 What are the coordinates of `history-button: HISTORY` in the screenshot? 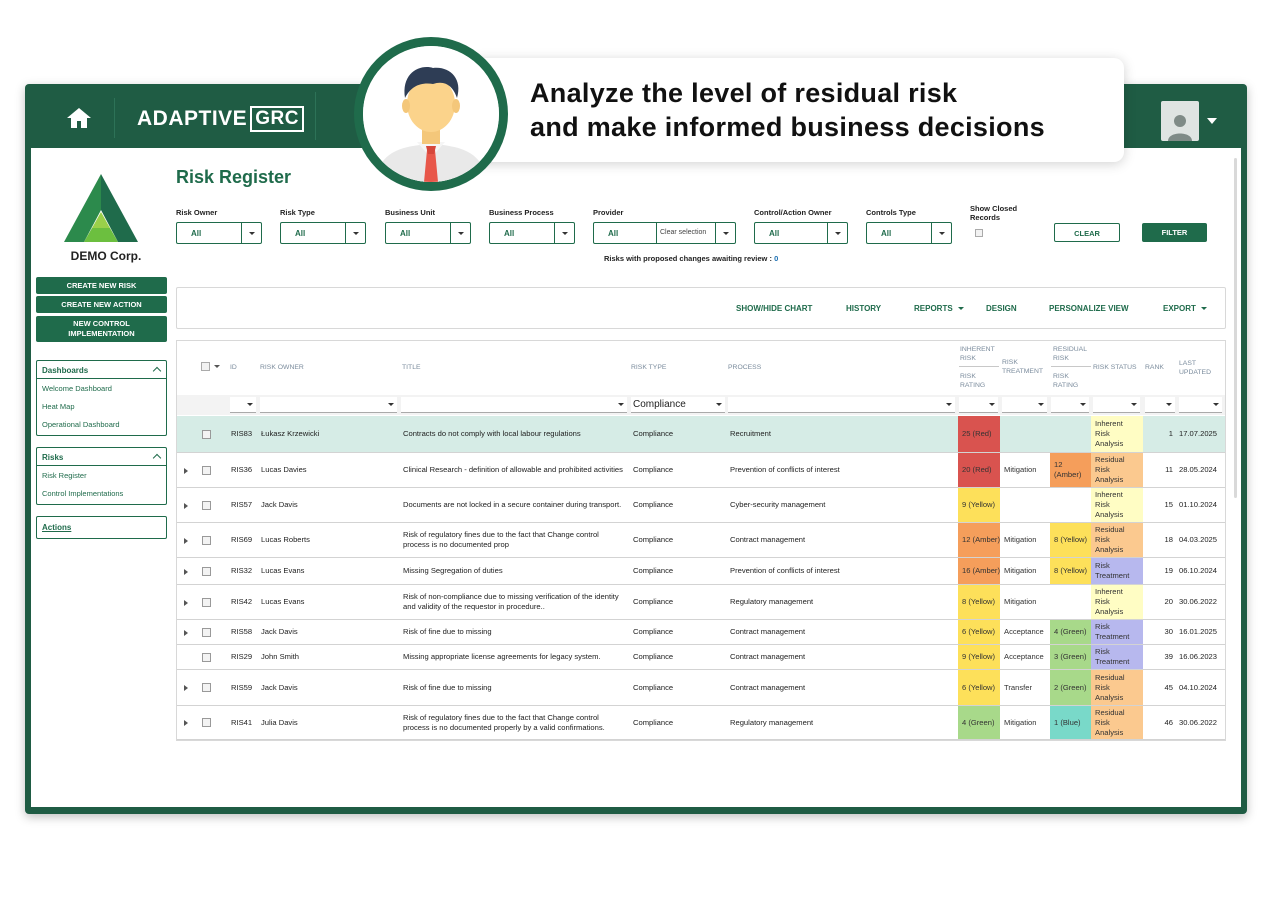 It's located at (863, 308).